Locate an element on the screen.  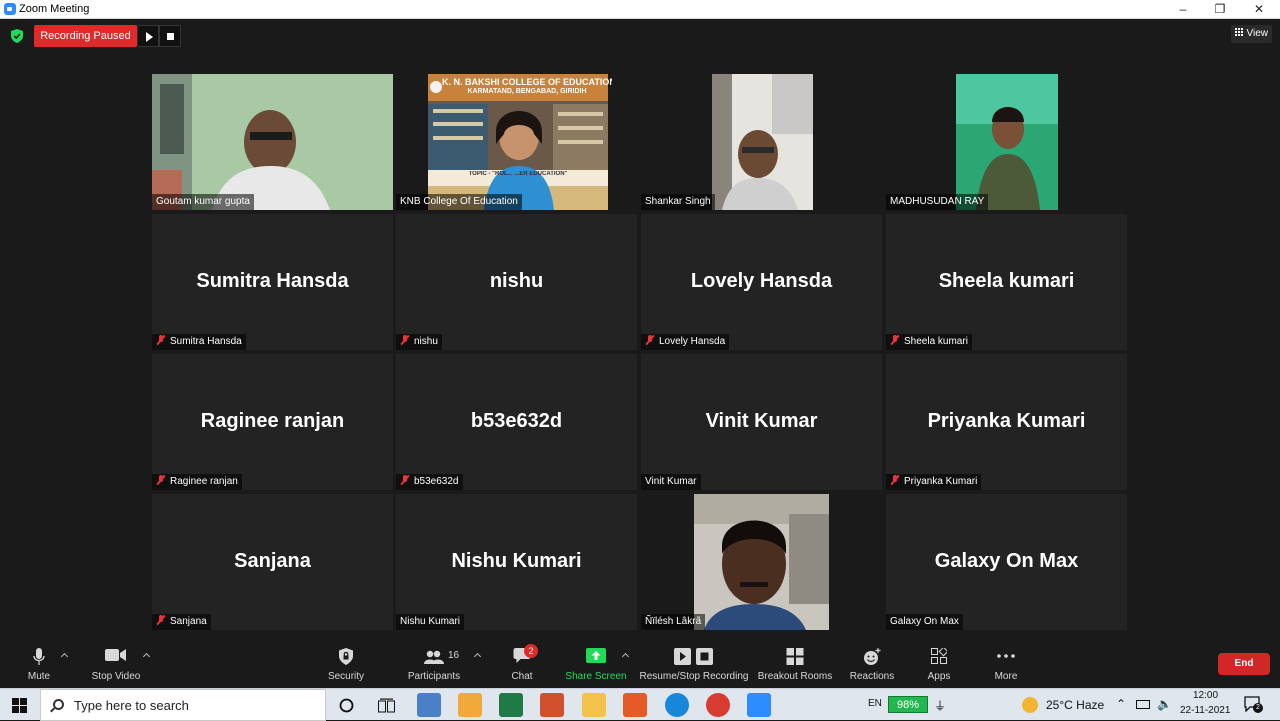
speaker-volume-icon: 🔈 is located at coordinates (1164, 704).